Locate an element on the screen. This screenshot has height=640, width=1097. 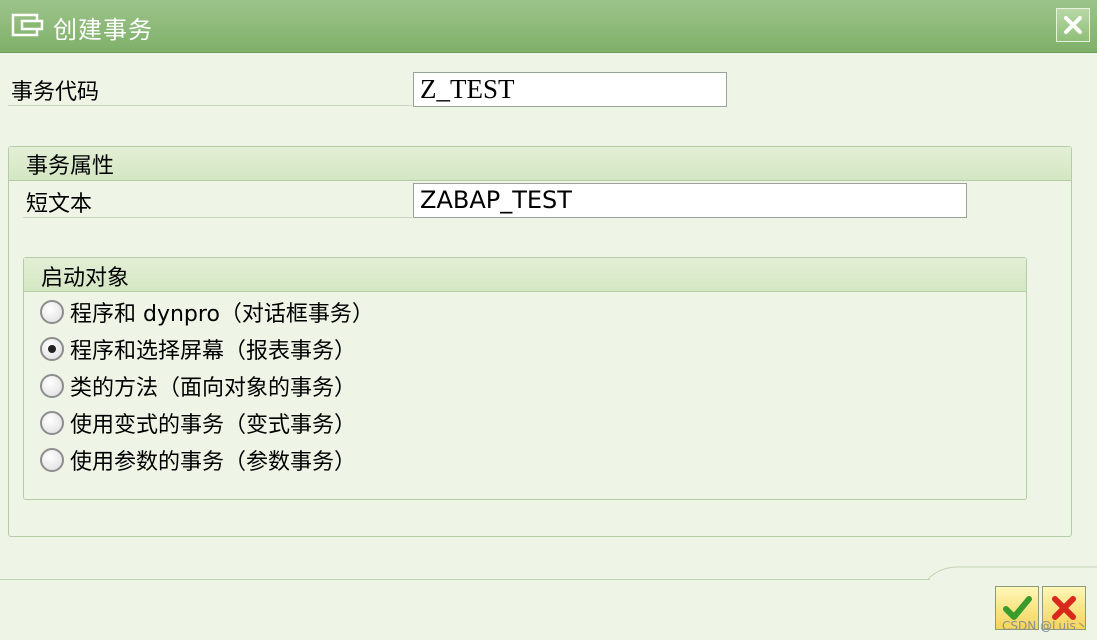
radio-option-report-transaction: 程序和选择屏幕（报表事务） is located at coordinates (198, 349).